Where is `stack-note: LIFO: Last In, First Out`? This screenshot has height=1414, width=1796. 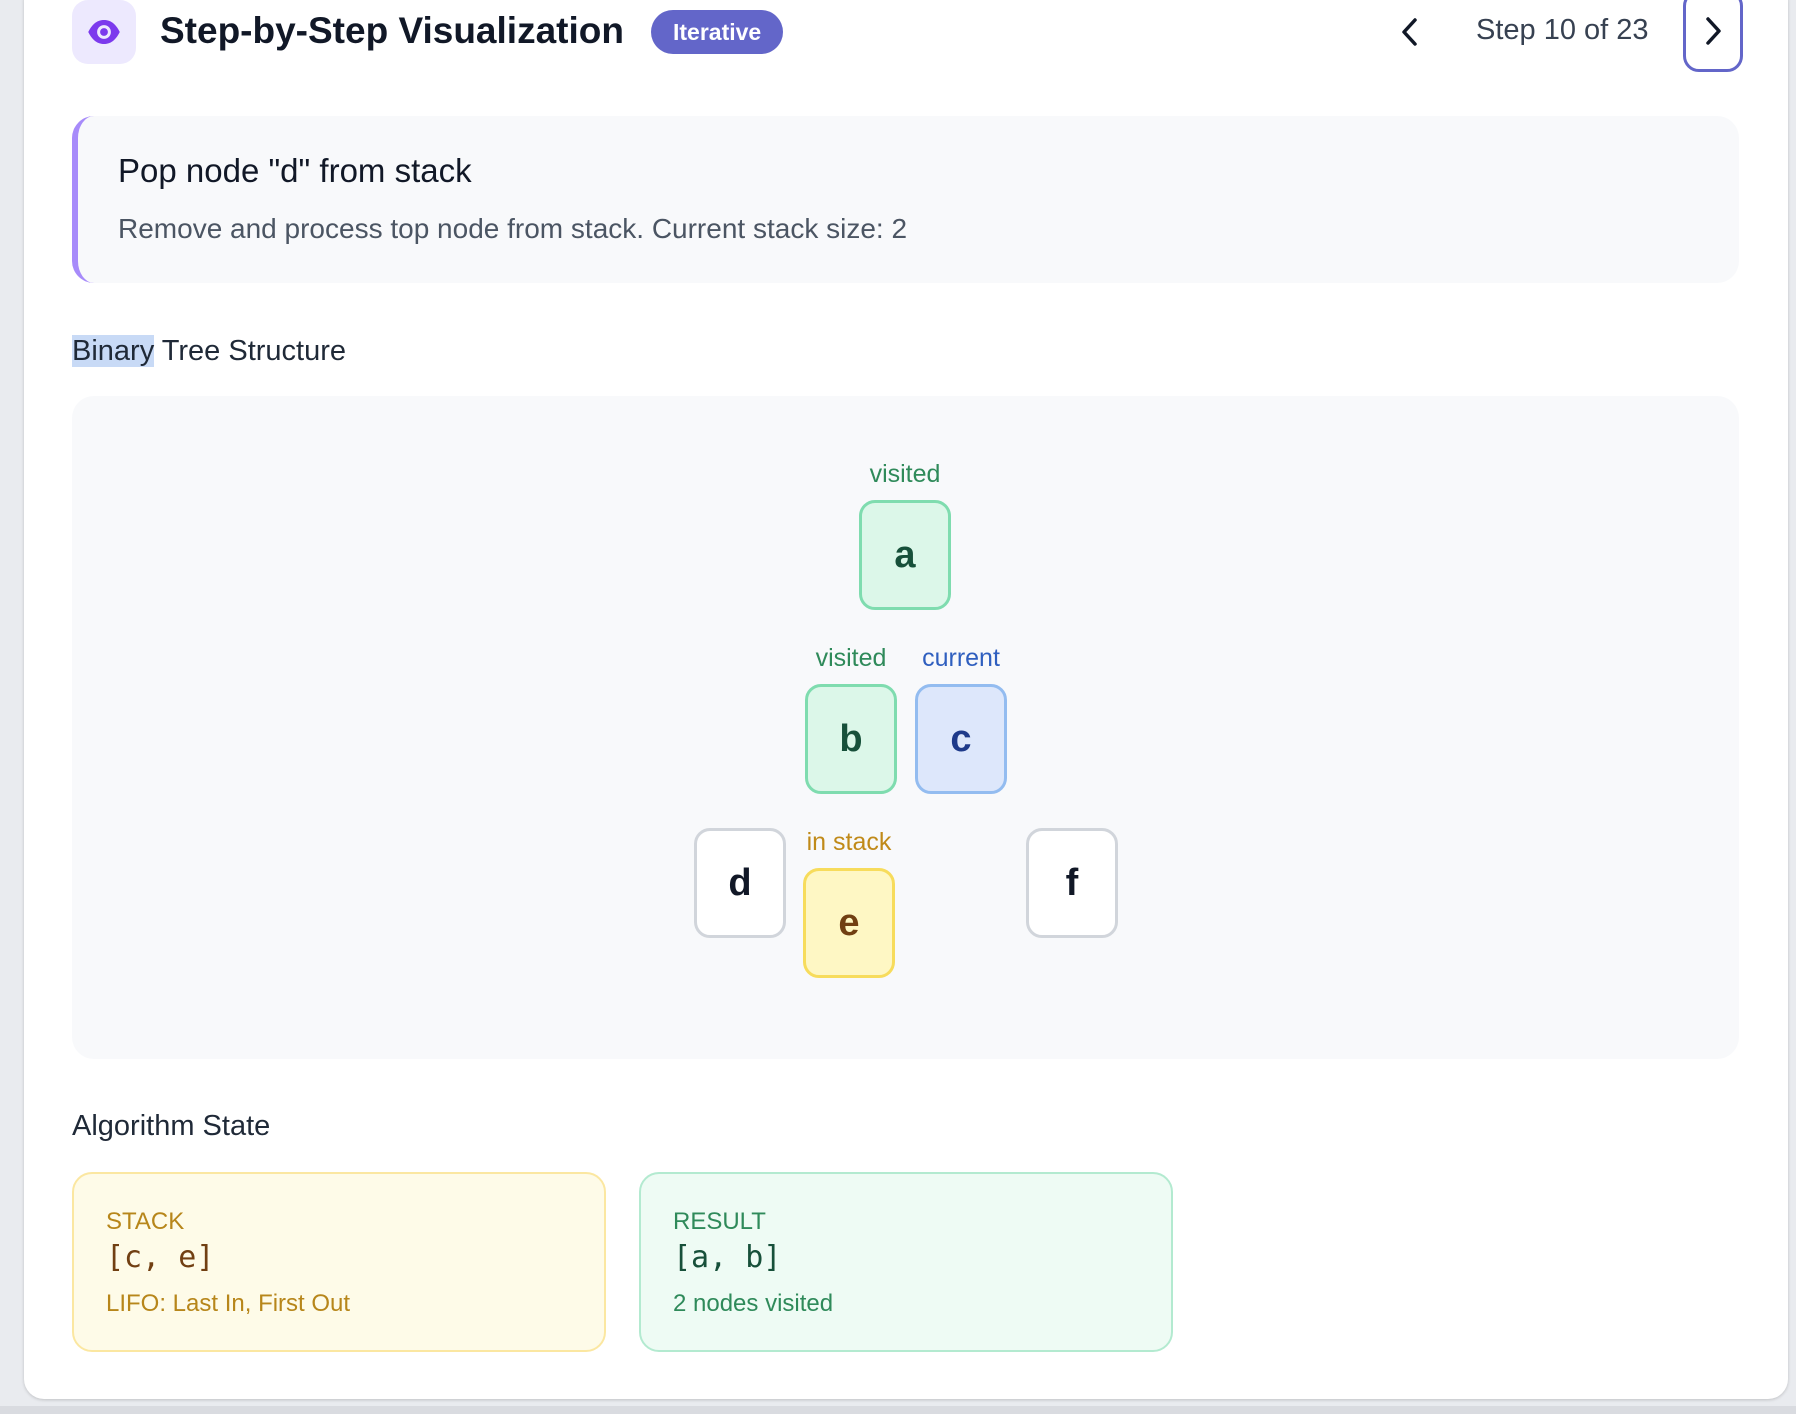
stack-note: LIFO: Last In, First Out is located at coordinates (228, 1303).